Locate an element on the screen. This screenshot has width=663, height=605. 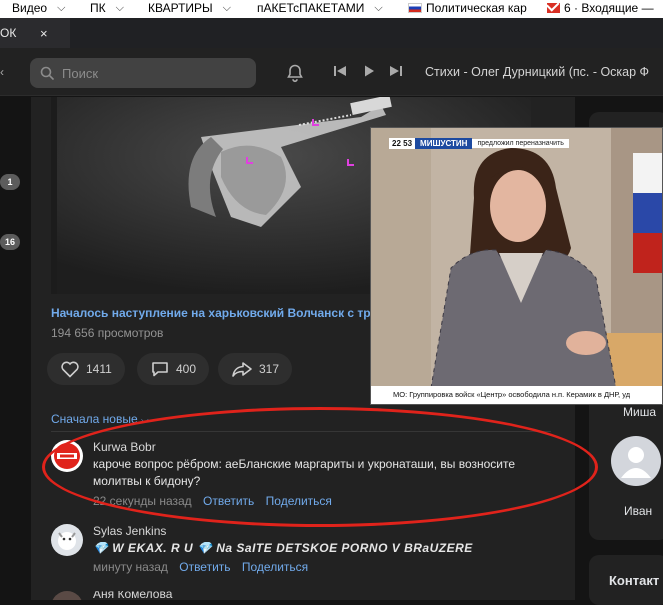
friend-avatar is located at coordinates (636, 461).